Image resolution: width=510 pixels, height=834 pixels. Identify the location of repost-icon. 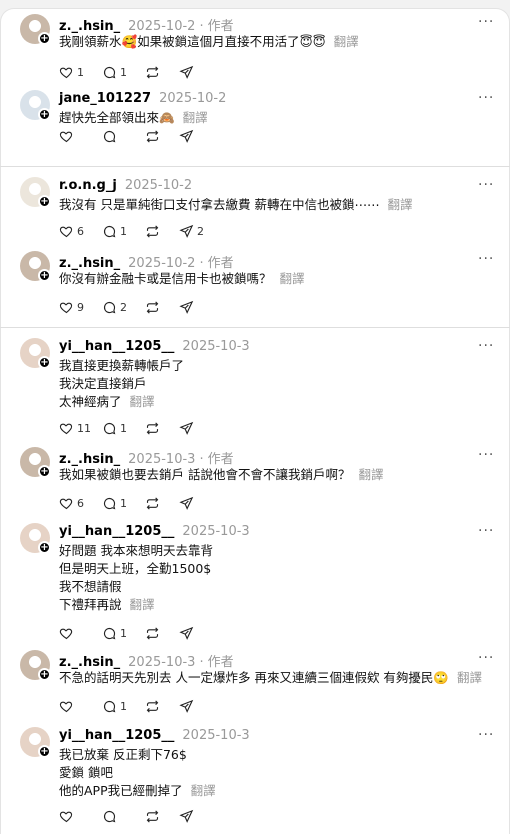
(152, 136).